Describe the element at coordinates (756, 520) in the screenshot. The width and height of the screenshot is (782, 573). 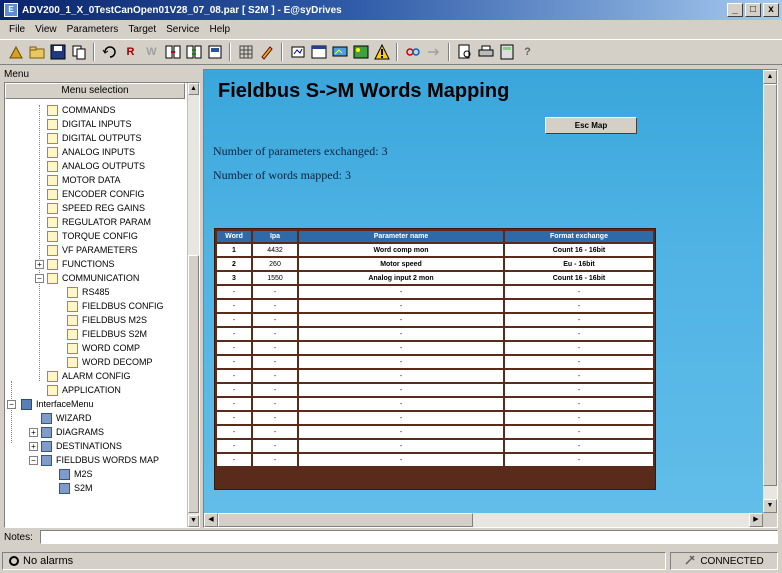
I see `scroll-right-arrow-icon: ▶` at that location.